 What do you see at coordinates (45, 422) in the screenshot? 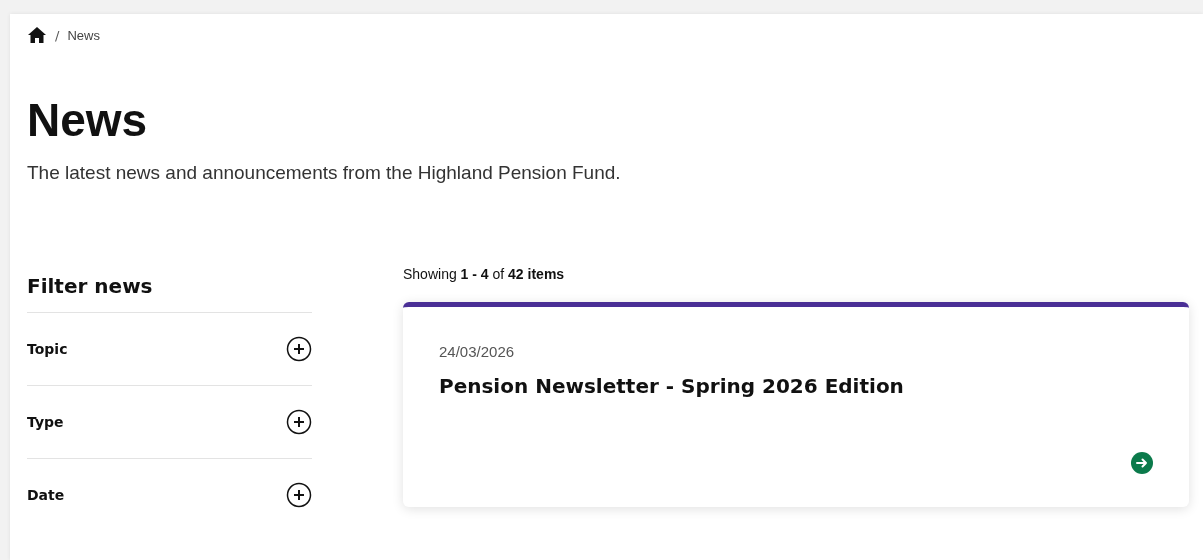
I see `filter-label: Type` at bounding box center [45, 422].